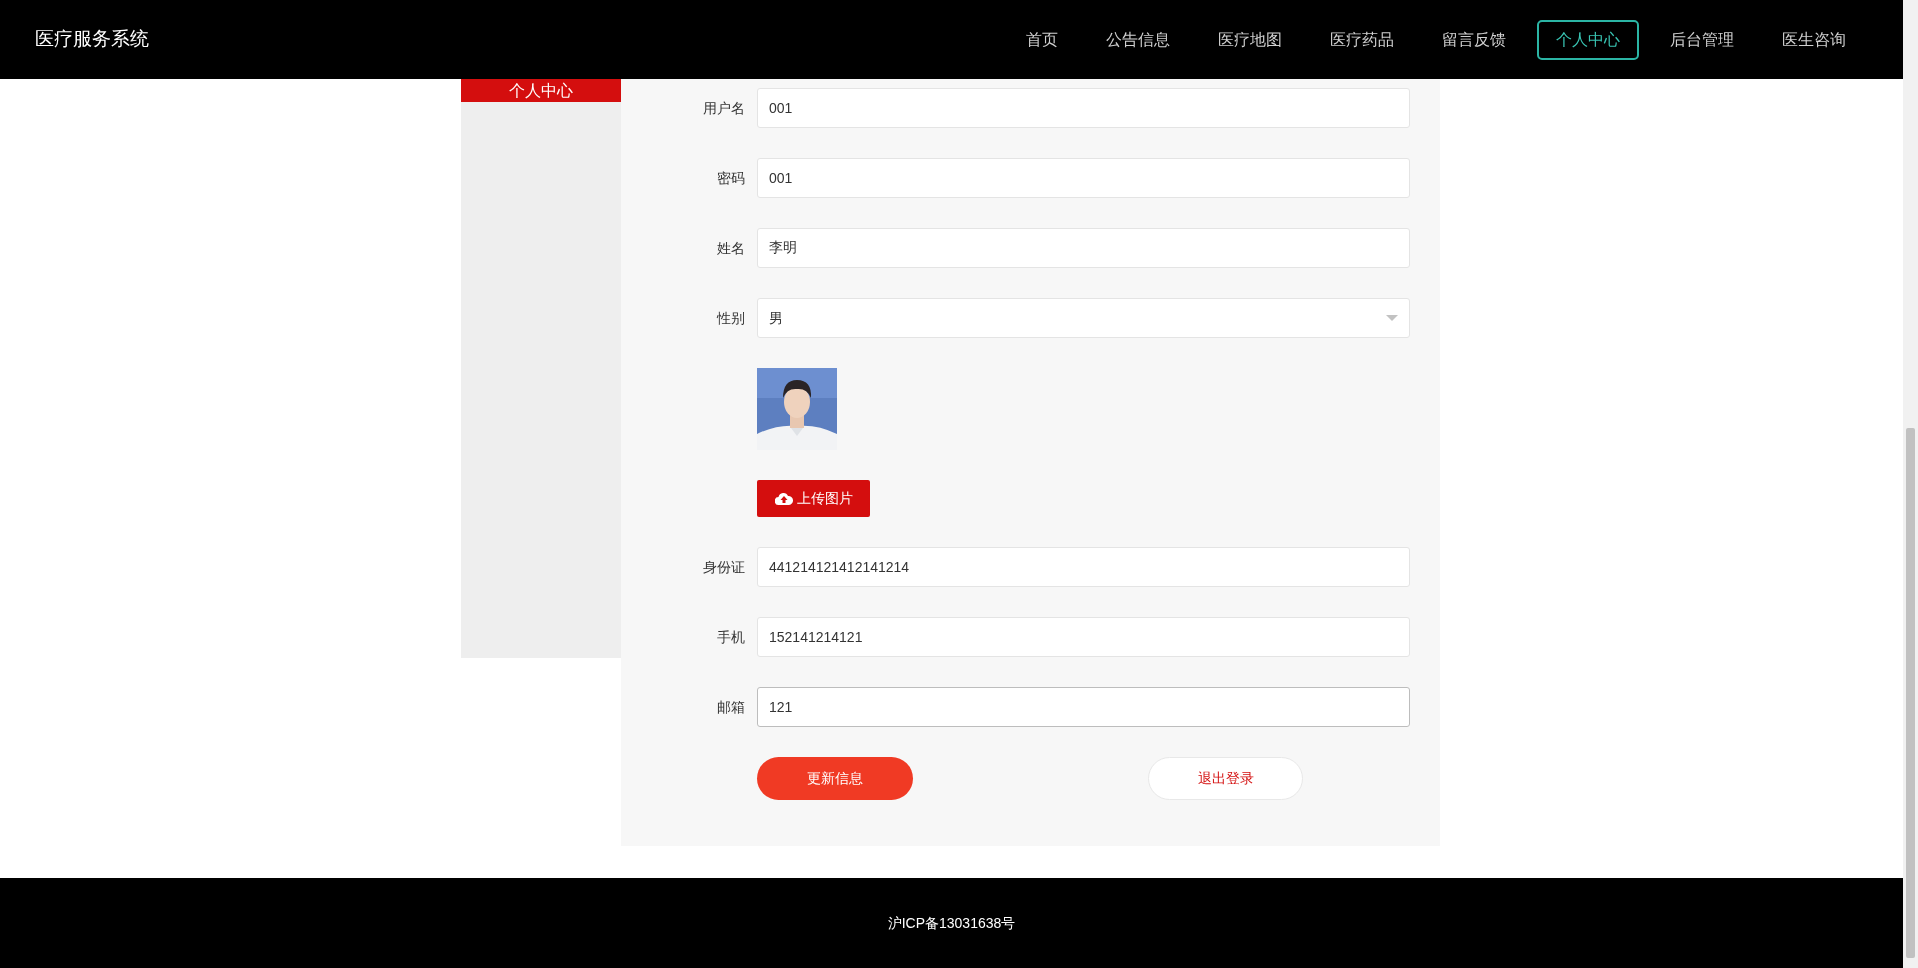  I want to click on field-label: 性别, so click(731, 318).